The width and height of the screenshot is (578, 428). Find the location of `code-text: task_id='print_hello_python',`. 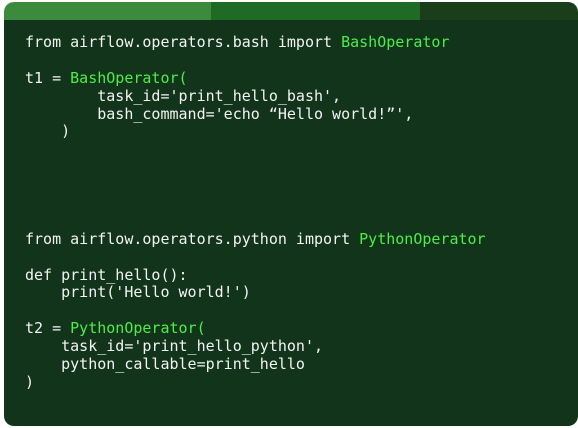

code-text: task_id='print_hello_python', is located at coordinates (174, 346).